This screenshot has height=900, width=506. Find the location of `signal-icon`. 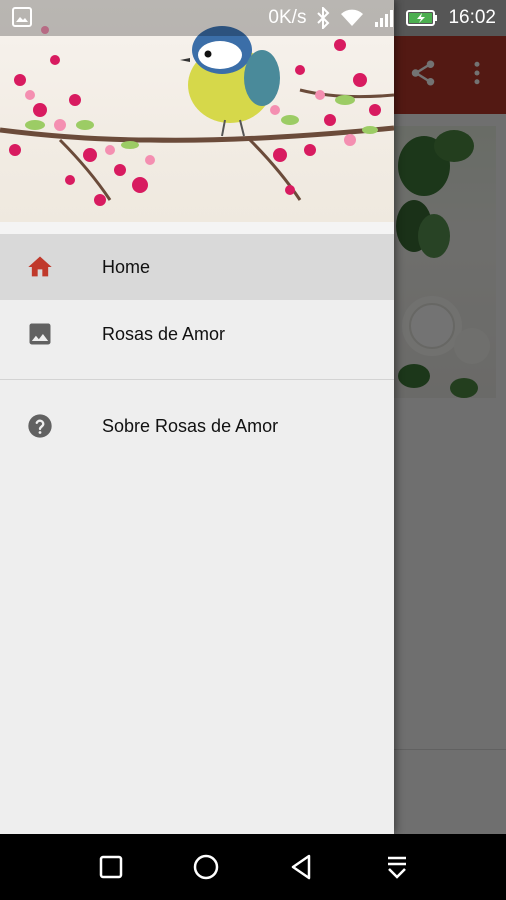

signal-icon is located at coordinates (384, 18).